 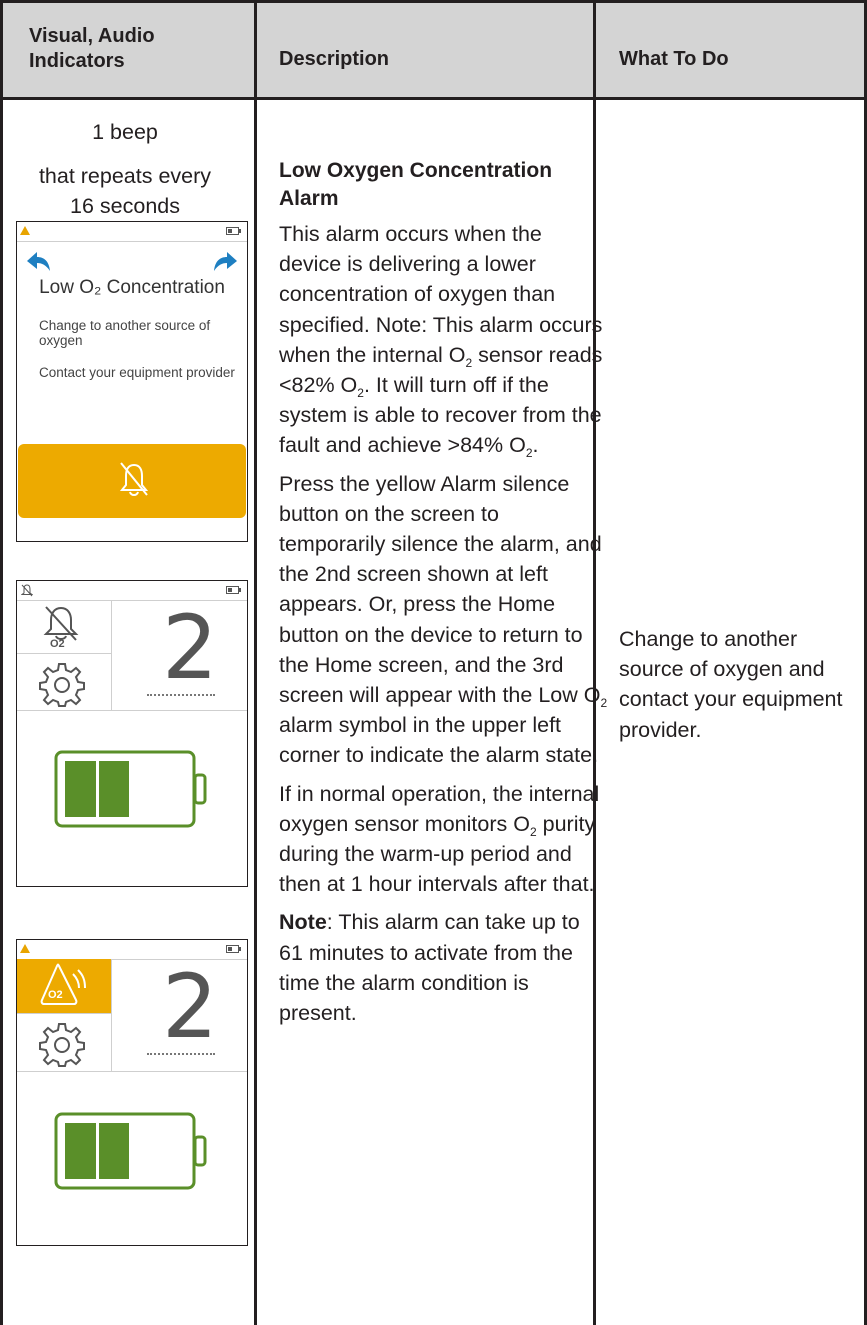 I want to click on bell-silenced-small-icon, so click(x=27, y=590).